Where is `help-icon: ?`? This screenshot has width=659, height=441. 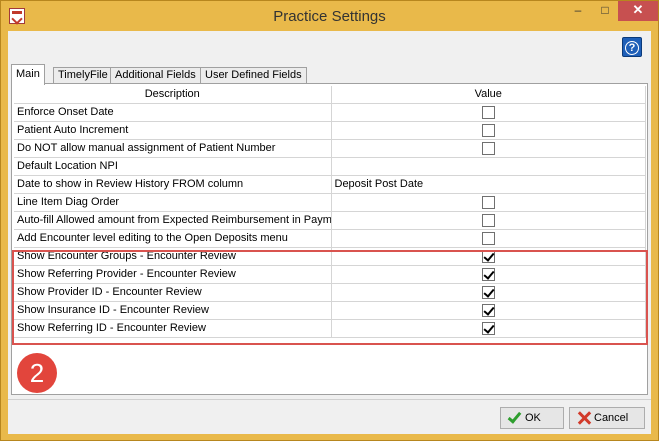
help-icon: ? is located at coordinates (632, 48).